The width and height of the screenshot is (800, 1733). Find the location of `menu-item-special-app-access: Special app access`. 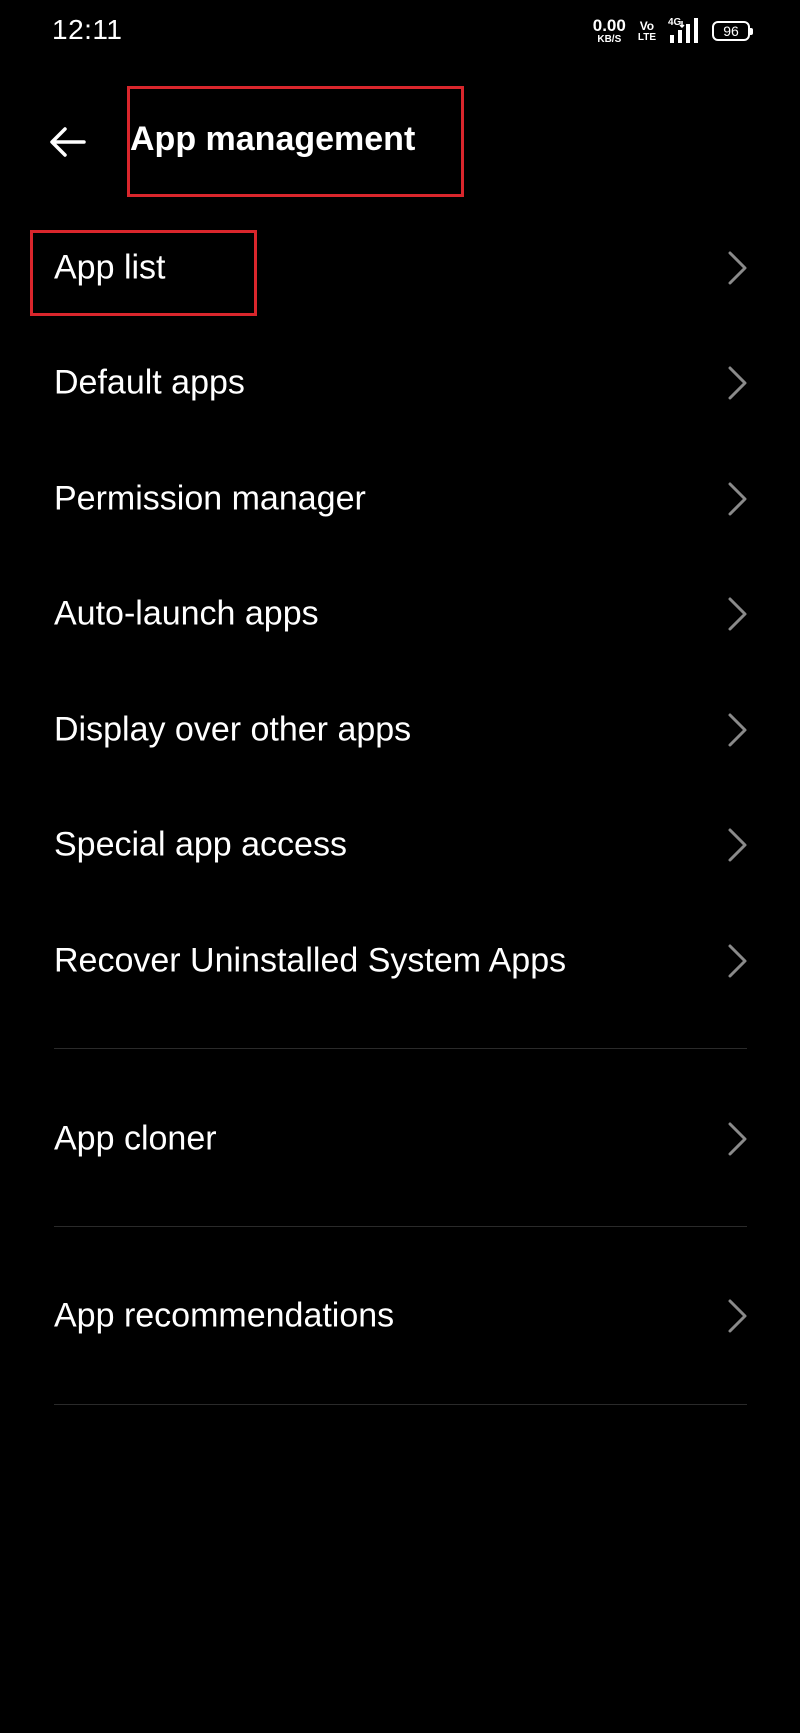

menu-item-special-app-access: Special app access is located at coordinates (400, 845).